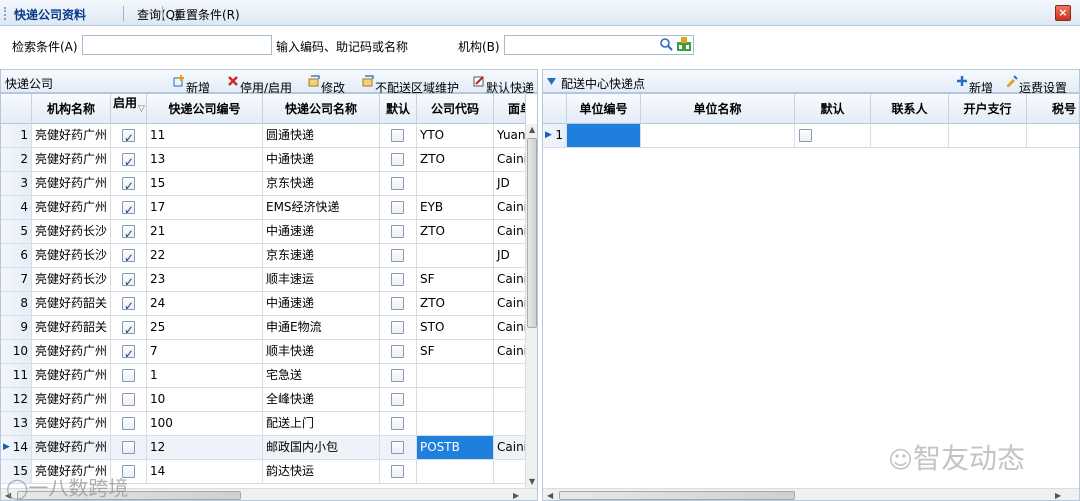  What do you see at coordinates (71, 109) in the screenshot?
I see `column-header-org-name: 机构名称` at bounding box center [71, 109].